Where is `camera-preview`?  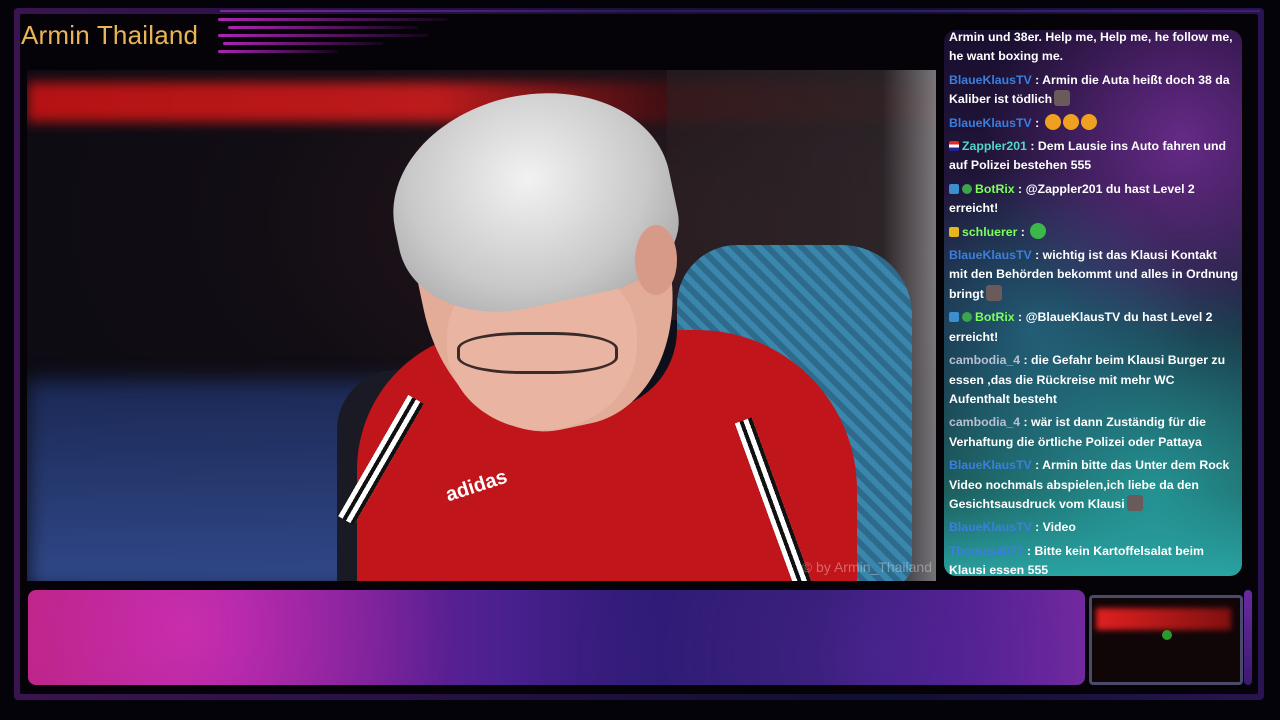 camera-preview is located at coordinates (1166, 640).